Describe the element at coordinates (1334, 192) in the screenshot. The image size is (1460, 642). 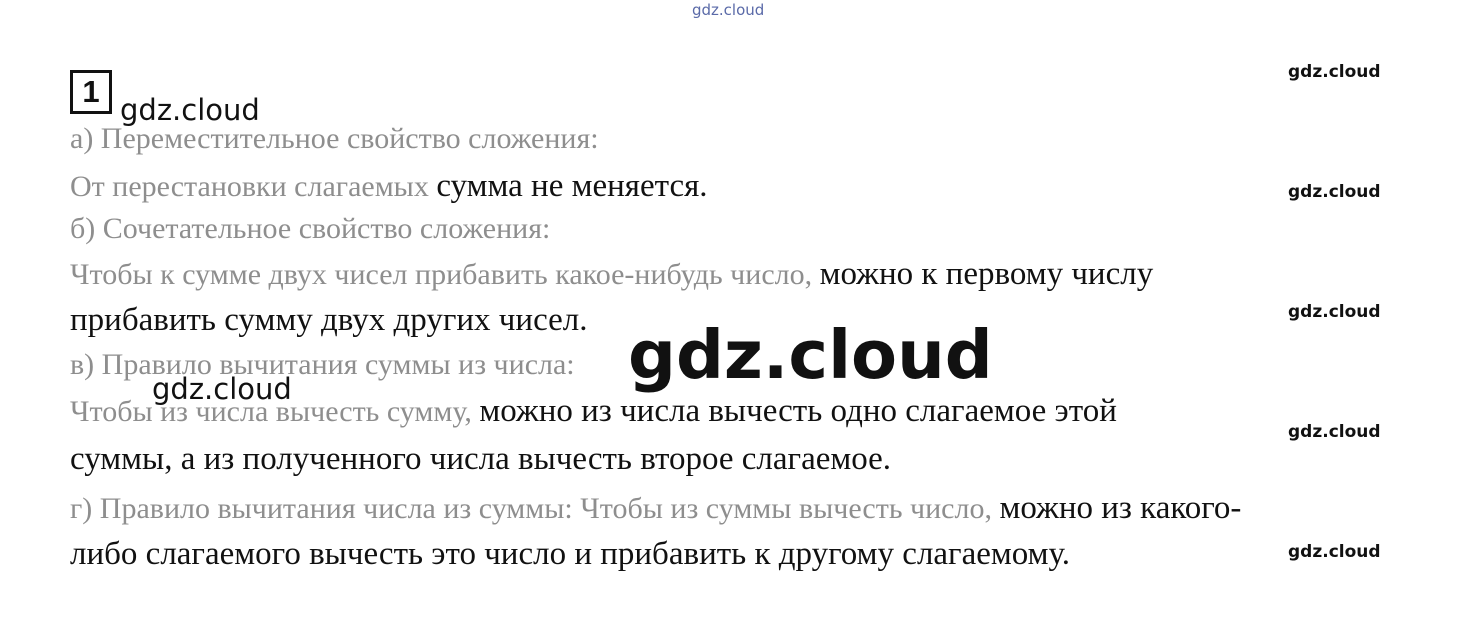
I see `watermark-right-2: gdz.cloud` at that location.